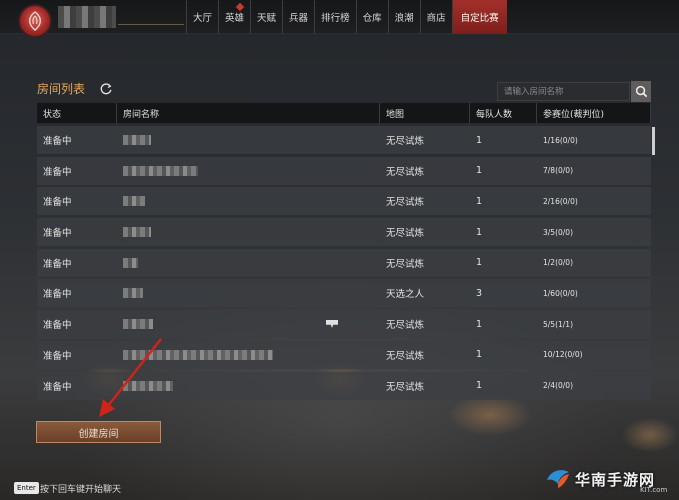 The height and width of the screenshot is (500, 679). What do you see at coordinates (503, 113) in the screenshot?
I see `column-header-team-size: 每队人数` at bounding box center [503, 113].